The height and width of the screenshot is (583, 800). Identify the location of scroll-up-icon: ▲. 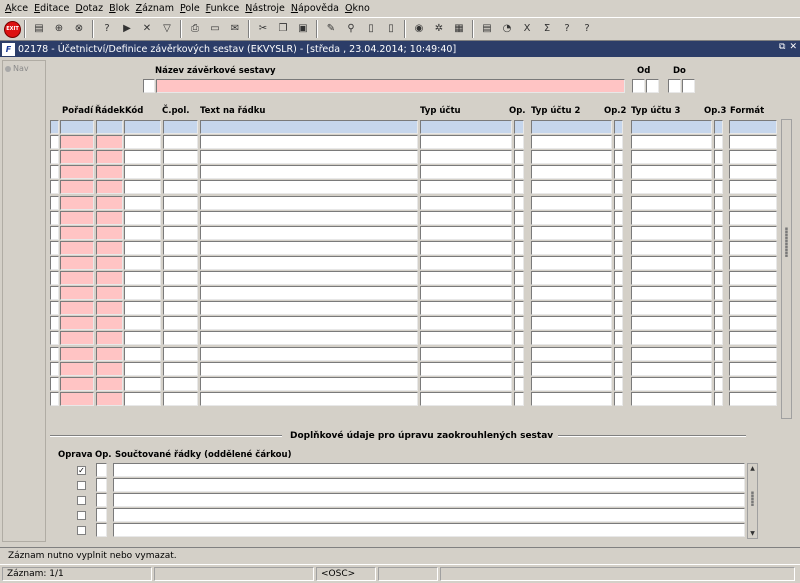
(752, 468).